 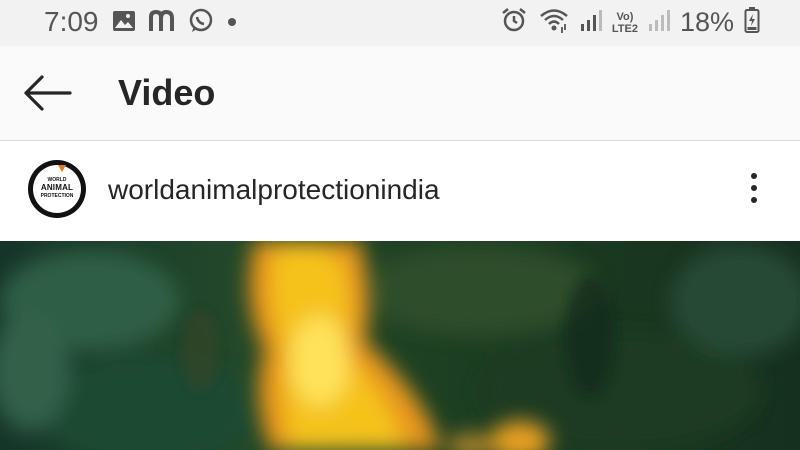 What do you see at coordinates (752, 22) in the screenshot?
I see `battery-icon` at bounding box center [752, 22].